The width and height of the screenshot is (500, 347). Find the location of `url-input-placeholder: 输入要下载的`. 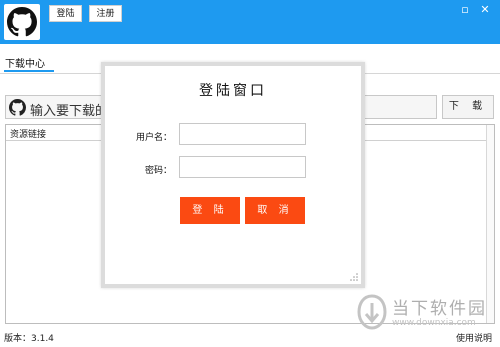

url-input-placeholder: 输入要下载的 is located at coordinates (69, 111).